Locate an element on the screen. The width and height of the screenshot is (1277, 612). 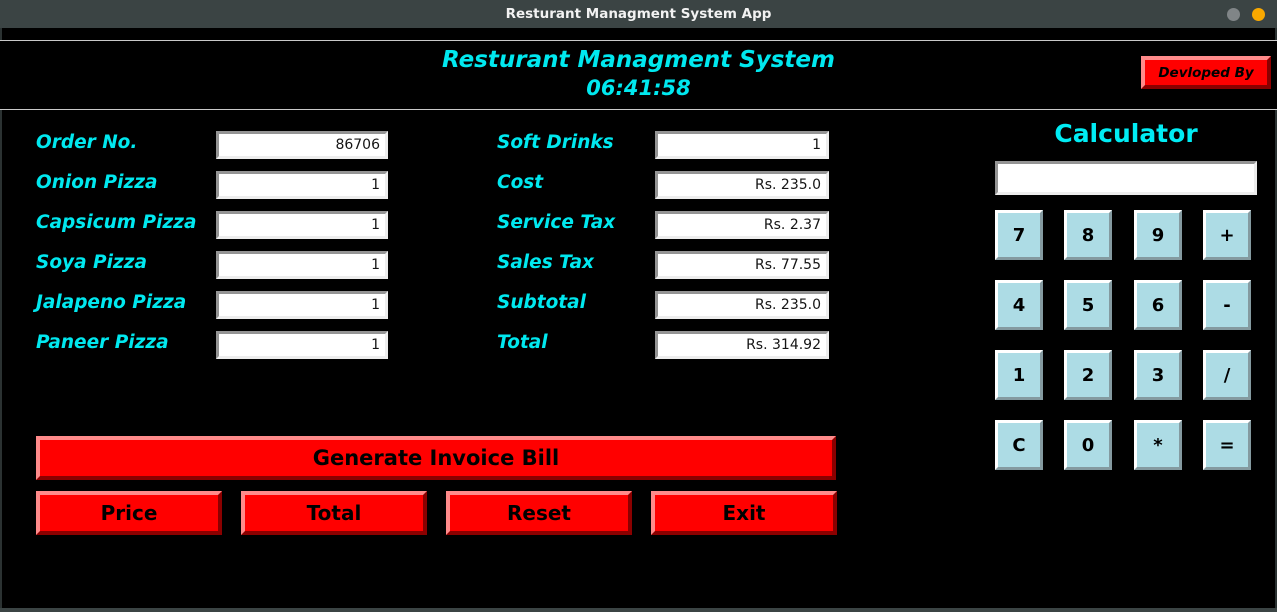
calc-key-4: 4 is located at coordinates (1019, 305).